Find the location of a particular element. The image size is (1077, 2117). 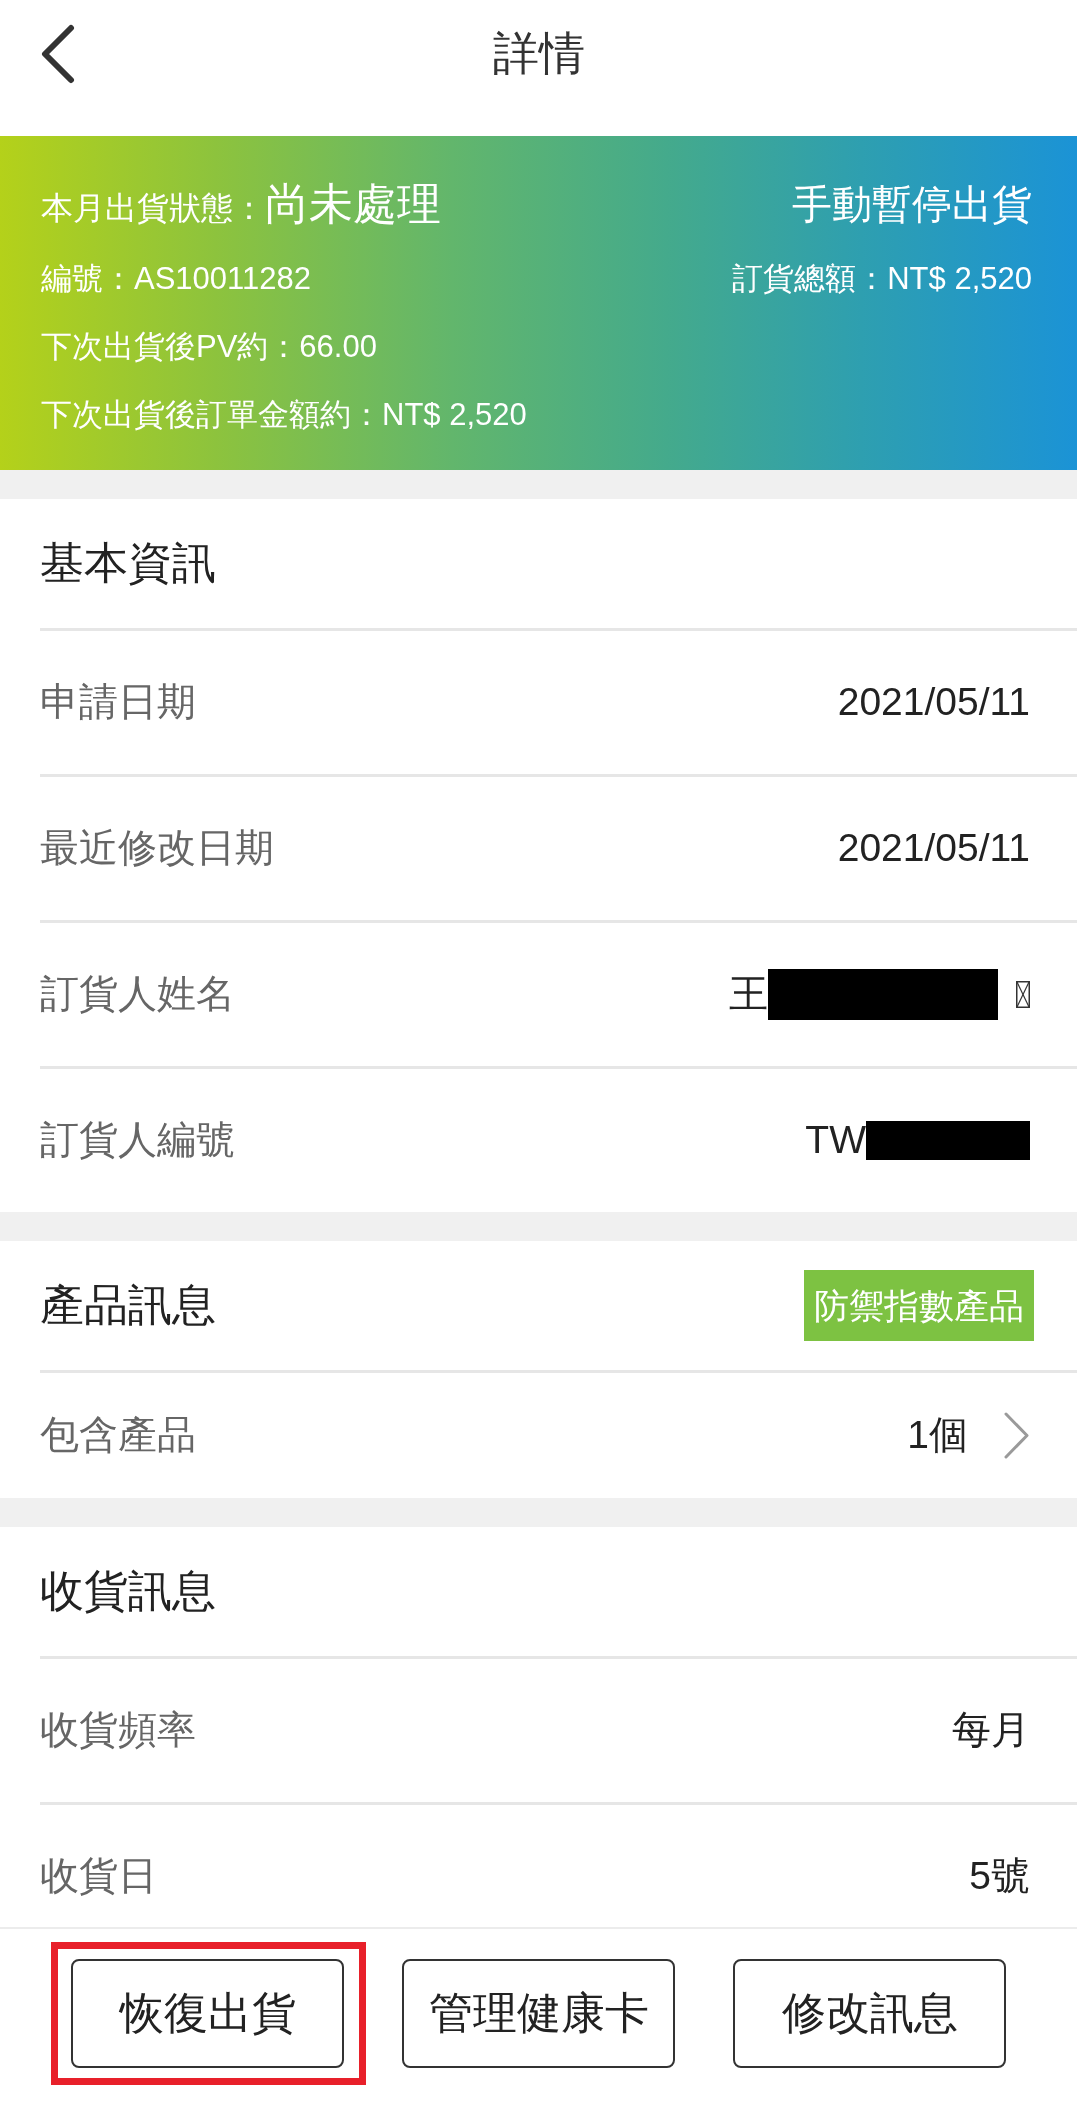

field-value: TW is located at coordinates (835, 1140).